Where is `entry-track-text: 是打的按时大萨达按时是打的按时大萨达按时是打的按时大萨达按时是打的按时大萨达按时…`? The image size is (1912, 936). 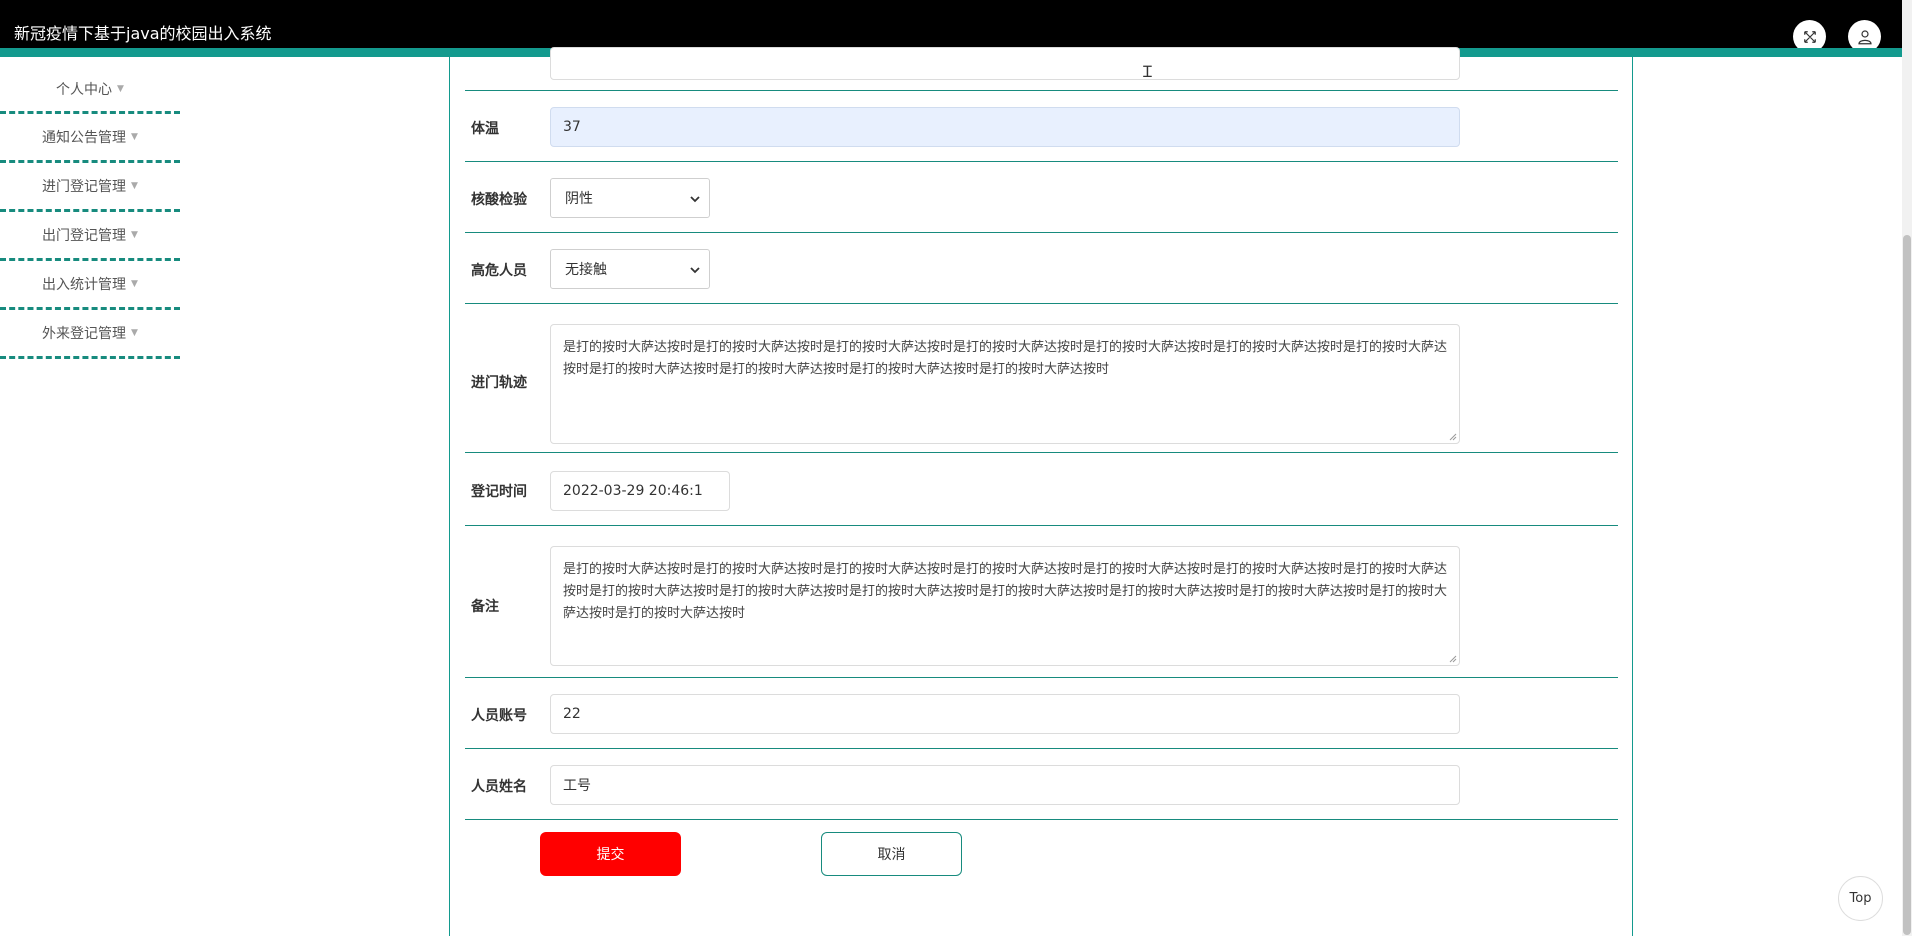 entry-track-text: 是打的按时大萨达按时是打的按时大萨达按时是打的按时大萨达按时是打的按时大萨达按时… is located at coordinates (1005, 358).